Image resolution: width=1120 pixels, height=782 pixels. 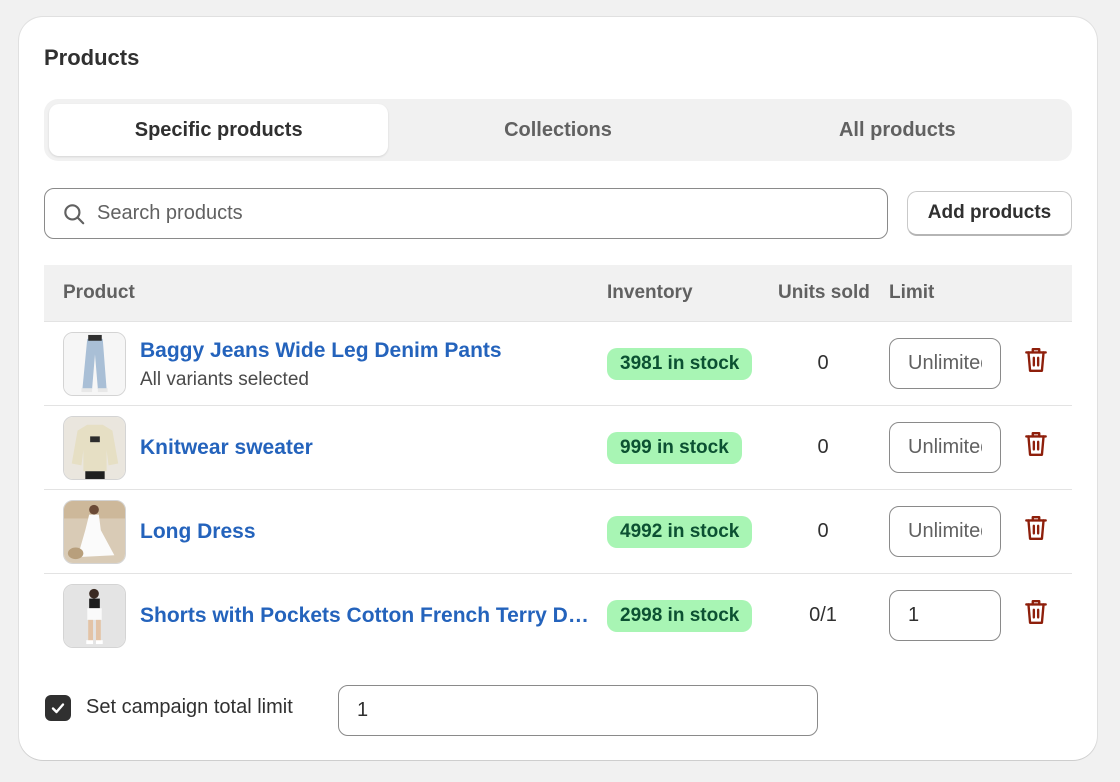 What do you see at coordinates (92, 57) in the screenshot?
I see `card-title: Products` at bounding box center [92, 57].